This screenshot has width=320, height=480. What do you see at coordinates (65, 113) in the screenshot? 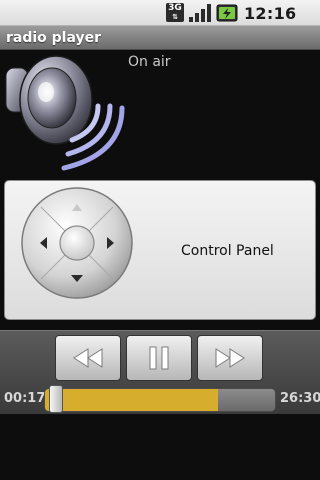
I see `speaker-icon` at bounding box center [65, 113].